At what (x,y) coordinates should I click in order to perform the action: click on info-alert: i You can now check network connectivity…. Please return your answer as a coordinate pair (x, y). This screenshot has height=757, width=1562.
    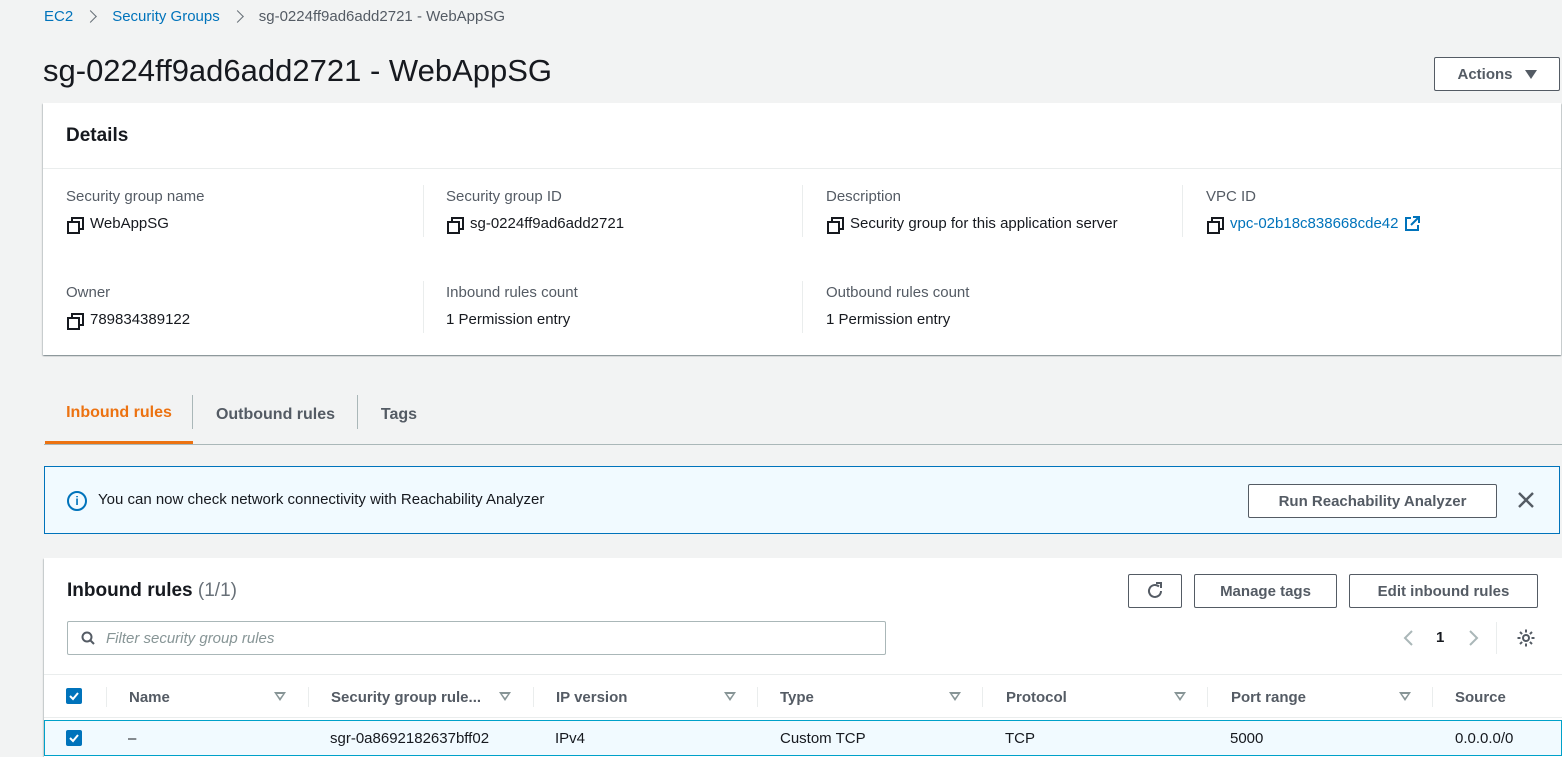
    Looking at the image, I should click on (802, 500).